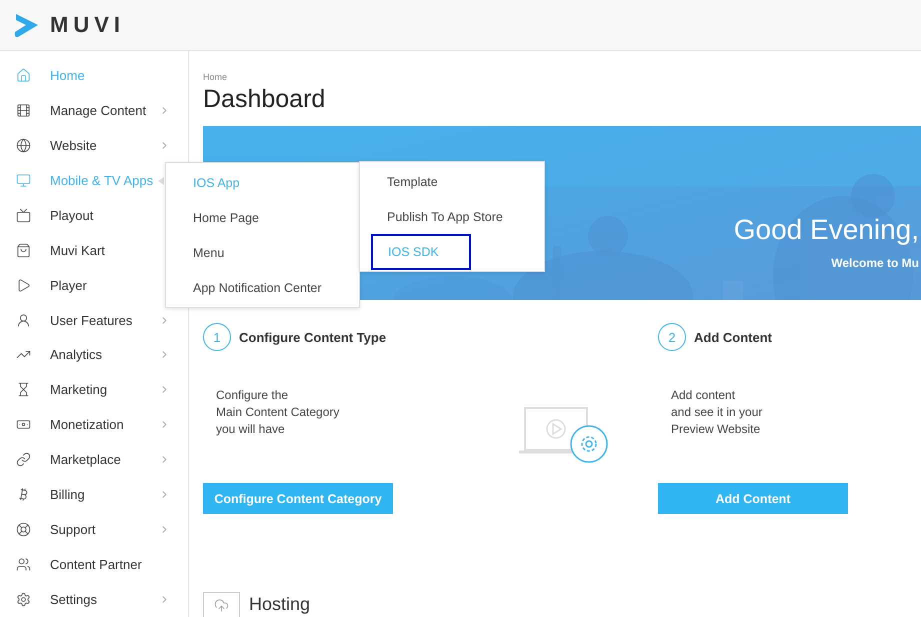 The width and height of the screenshot is (921, 617). What do you see at coordinates (94, 424) in the screenshot?
I see `sidebar-item: Monetization` at bounding box center [94, 424].